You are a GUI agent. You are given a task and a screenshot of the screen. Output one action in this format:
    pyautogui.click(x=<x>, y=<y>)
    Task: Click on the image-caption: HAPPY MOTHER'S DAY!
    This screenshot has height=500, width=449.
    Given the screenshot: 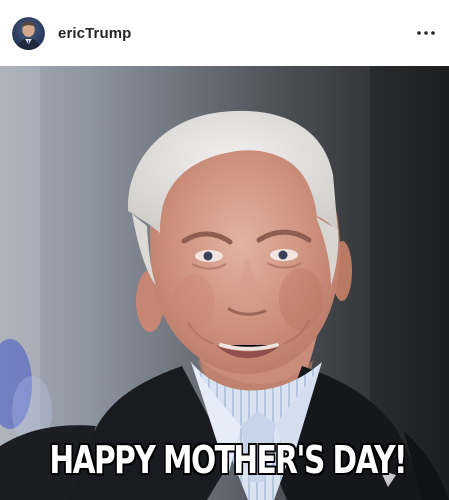 What is the action you would take?
    pyautogui.click(x=228, y=460)
    